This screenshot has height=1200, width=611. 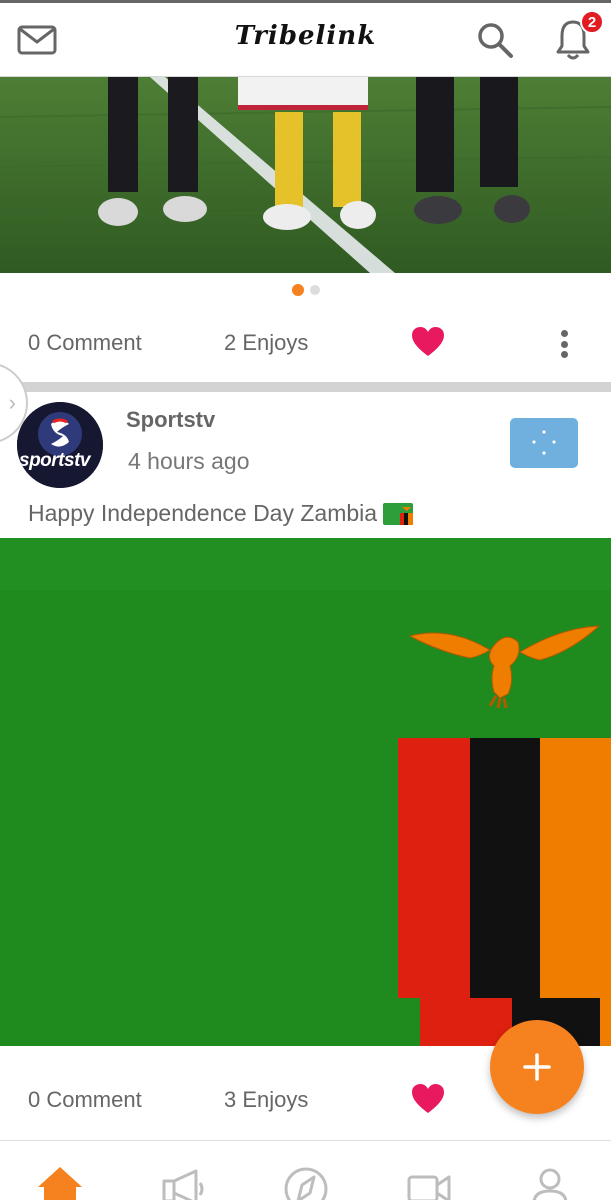 I want to click on more-vertical-icon, so click(x=564, y=344).